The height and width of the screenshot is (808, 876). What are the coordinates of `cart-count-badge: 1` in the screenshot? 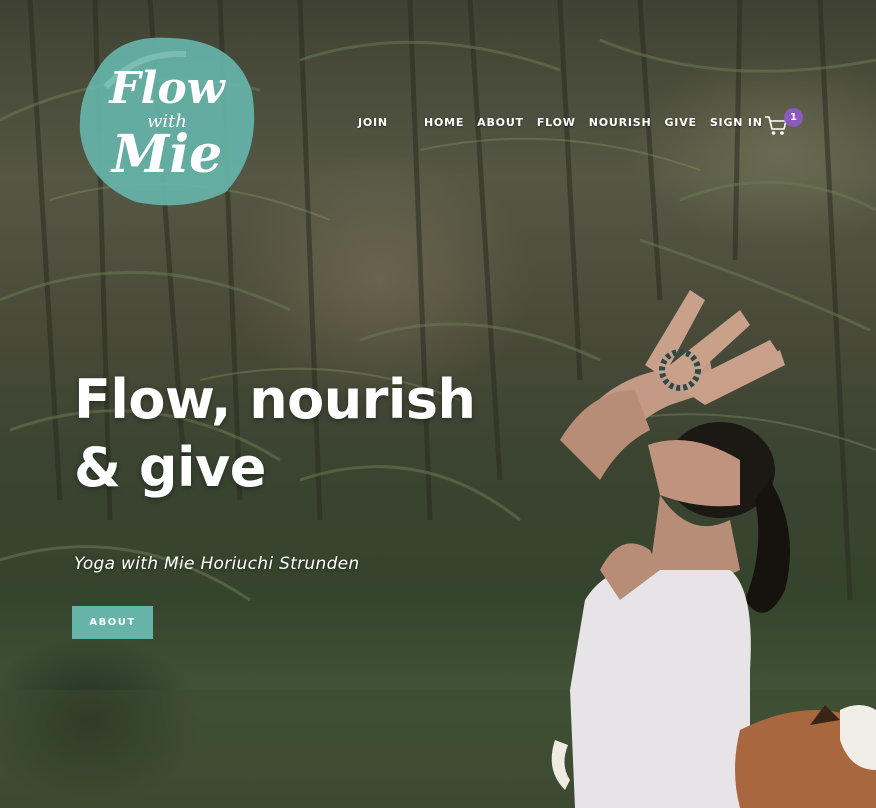 It's located at (793, 117).